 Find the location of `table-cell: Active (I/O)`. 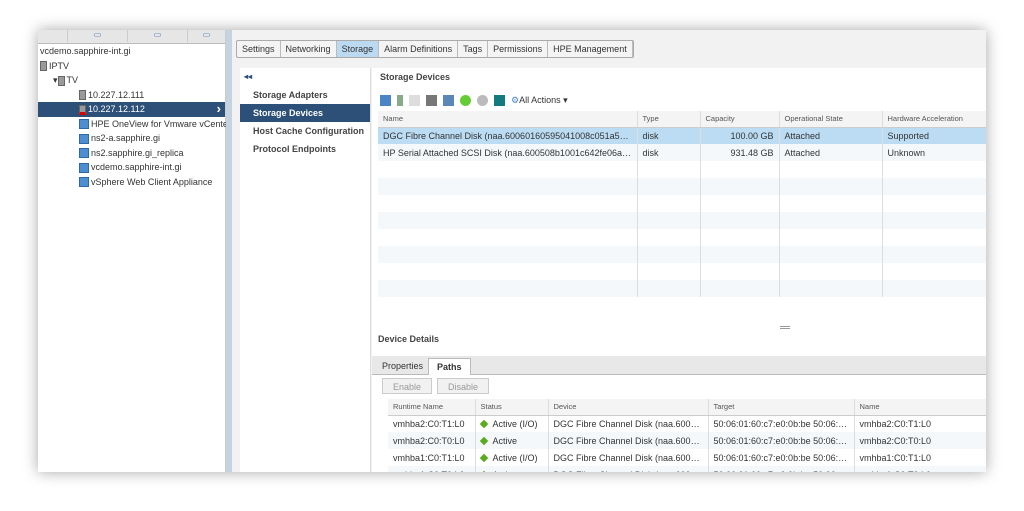

table-cell: Active (I/O) is located at coordinates (512, 457).